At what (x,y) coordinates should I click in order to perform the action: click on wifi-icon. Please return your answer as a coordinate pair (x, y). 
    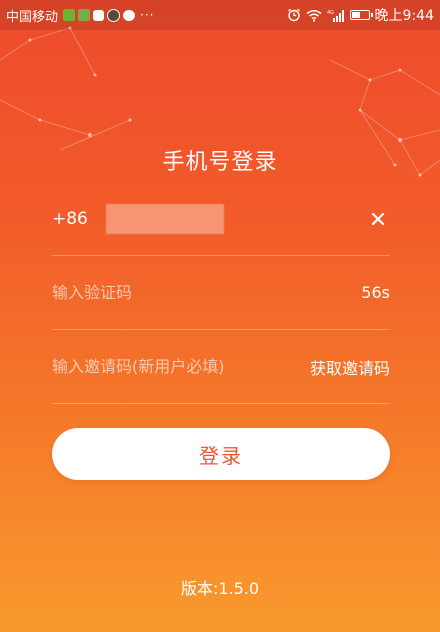
    Looking at the image, I should click on (314, 15).